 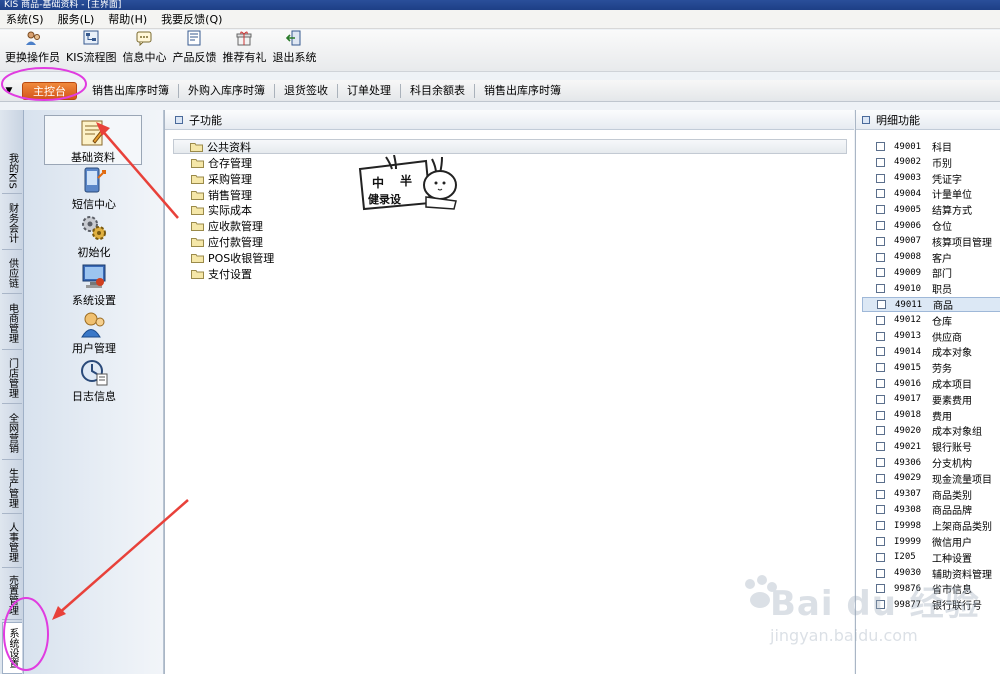 What do you see at coordinates (12, 595) in the screenshot?
I see `vtab-other: 売置管理` at bounding box center [12, 595].